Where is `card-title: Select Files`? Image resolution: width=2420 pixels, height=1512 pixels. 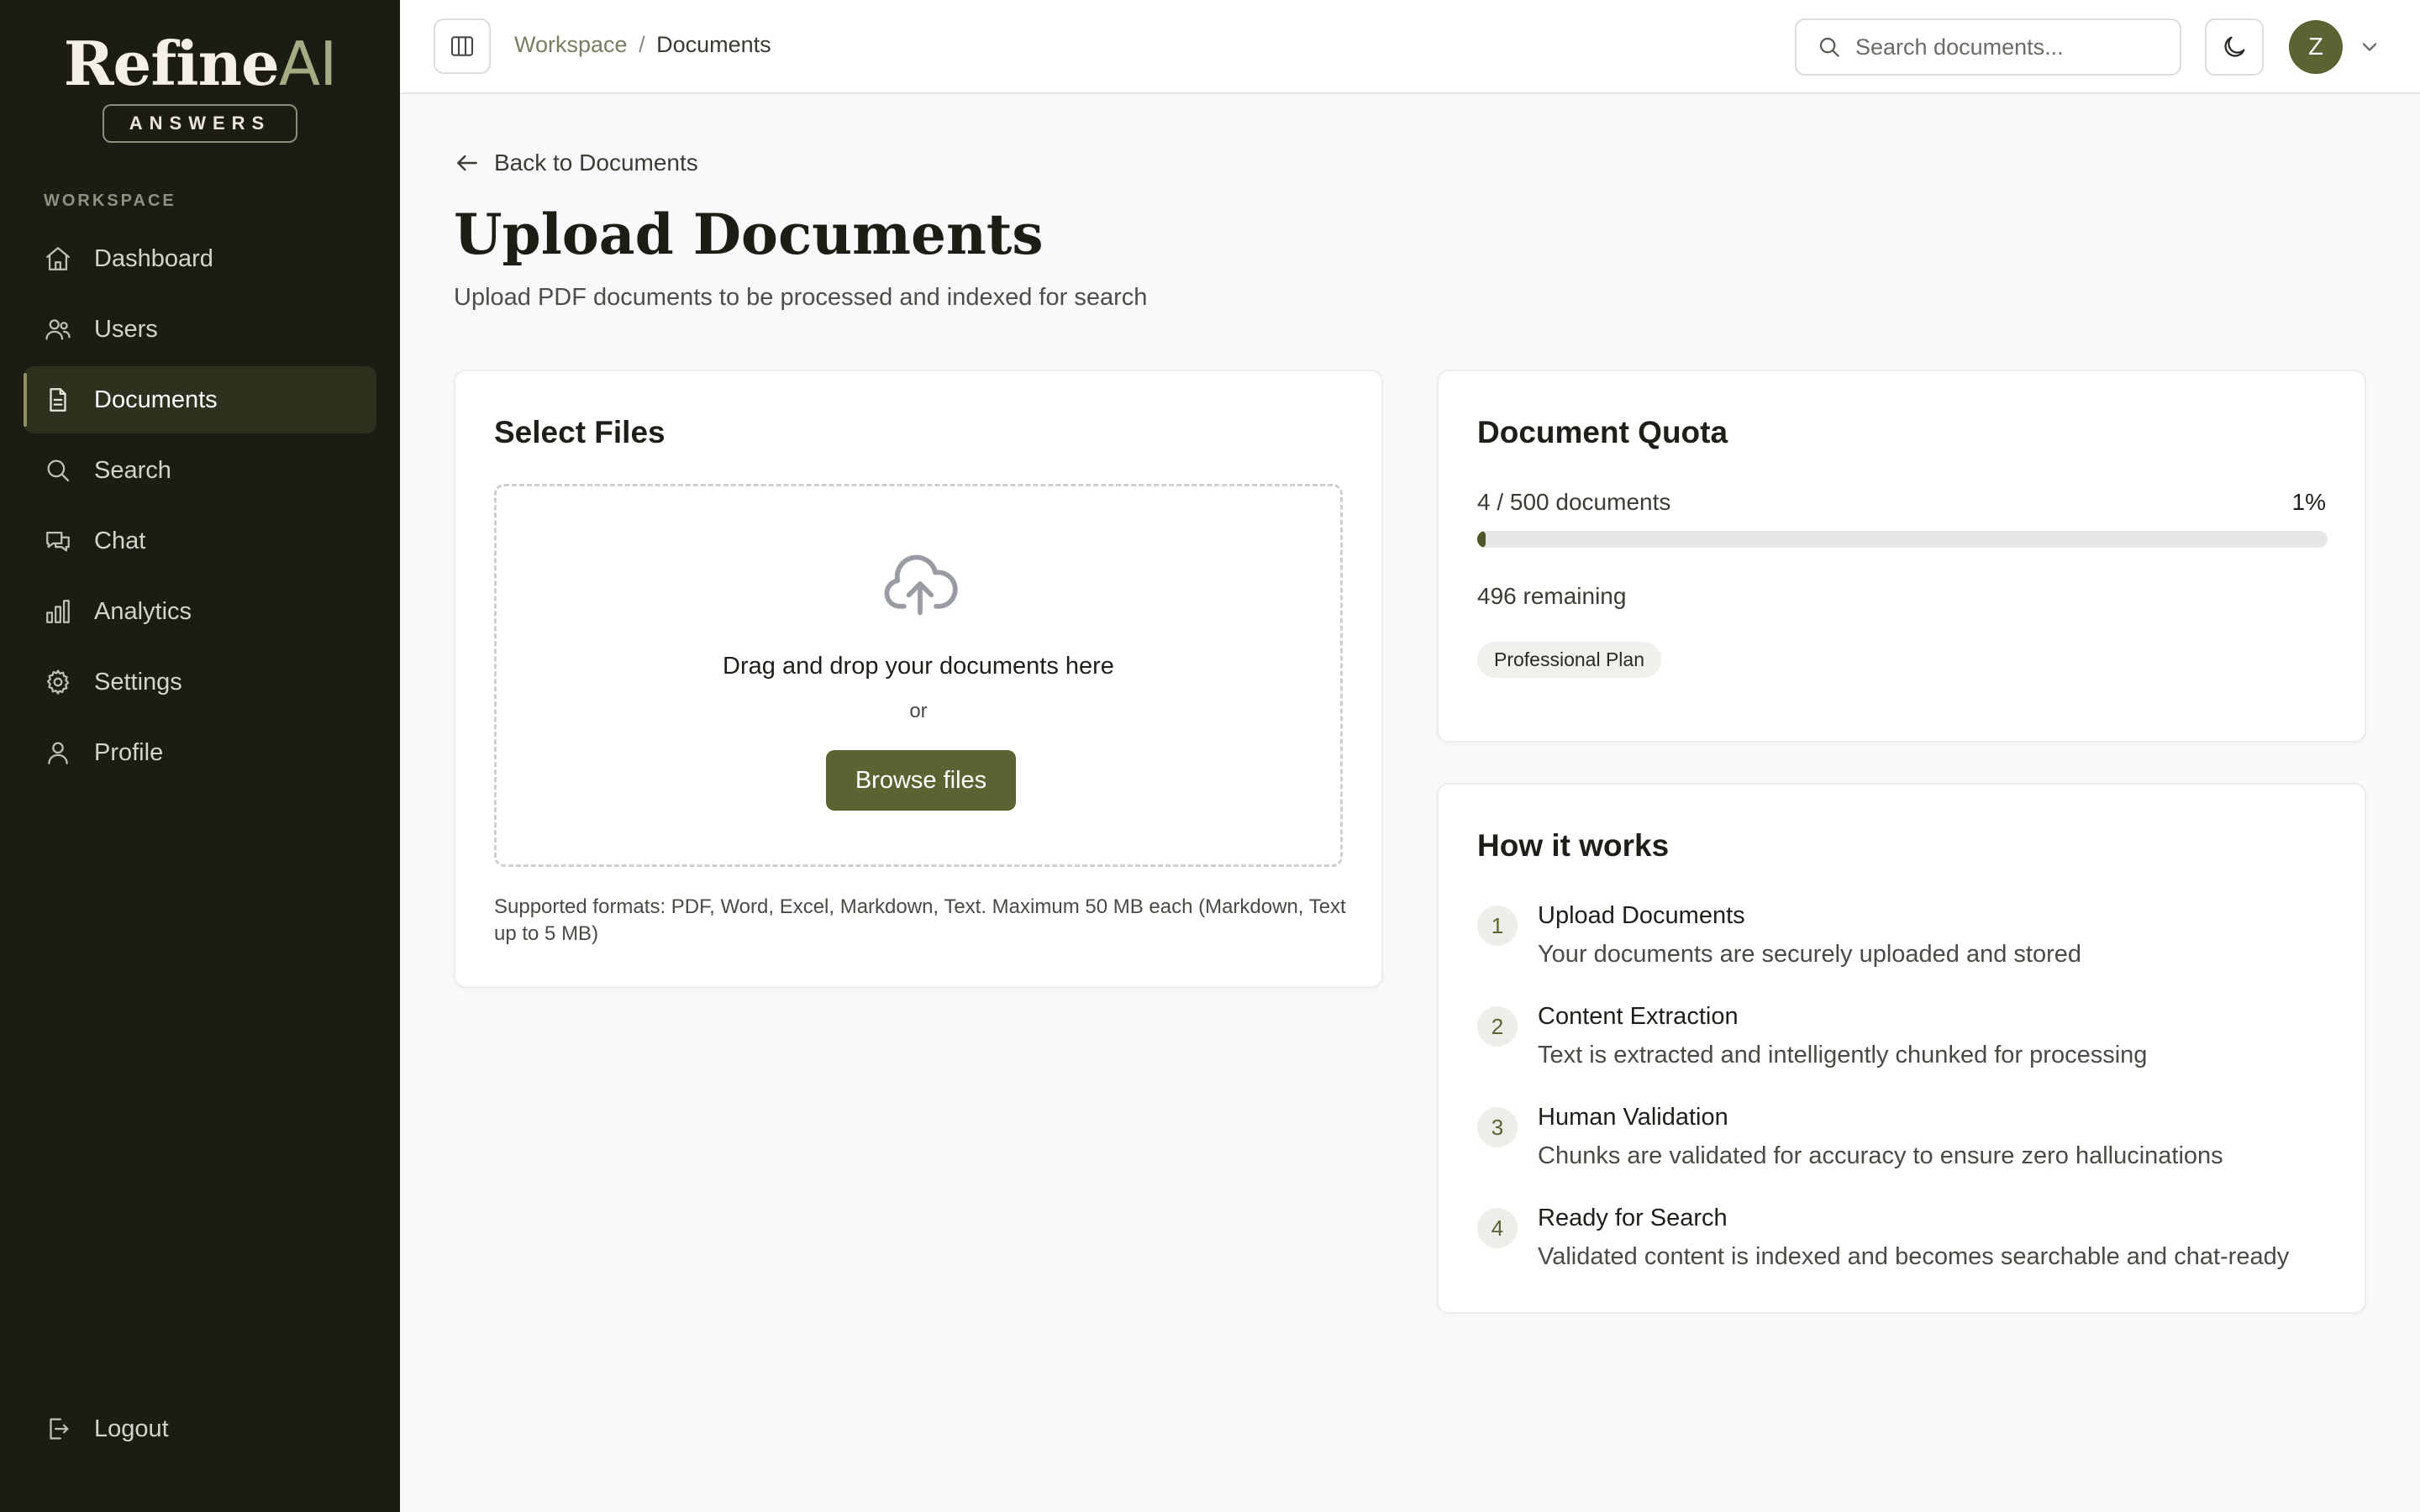
card-title: Select Files is located at coordinates (580, 432).